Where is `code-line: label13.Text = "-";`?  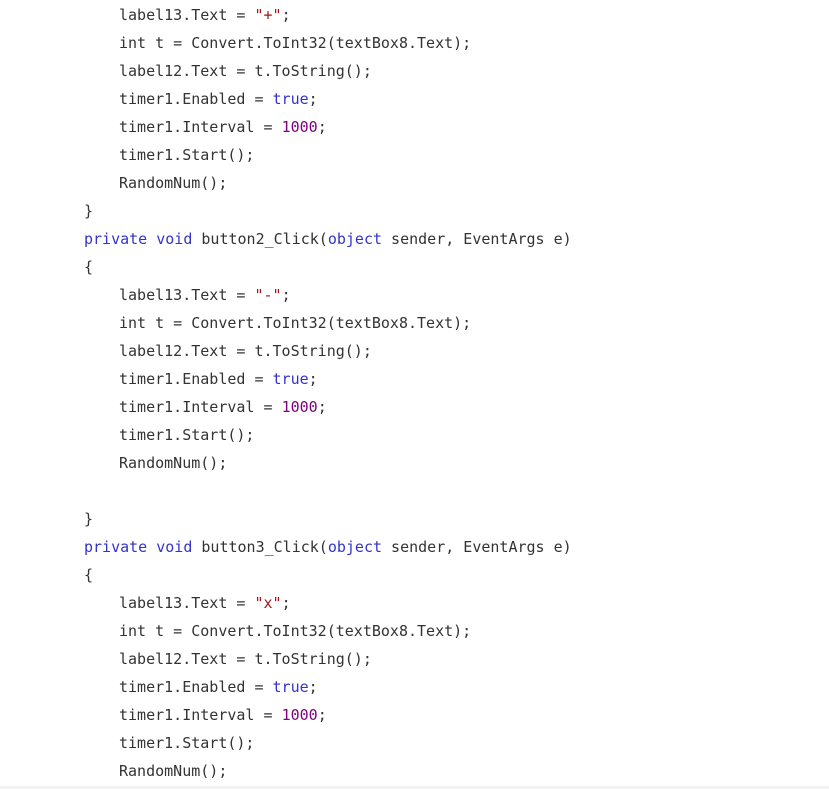
code-line: label13.Text = "-"; is located at coordinates (205, 295).